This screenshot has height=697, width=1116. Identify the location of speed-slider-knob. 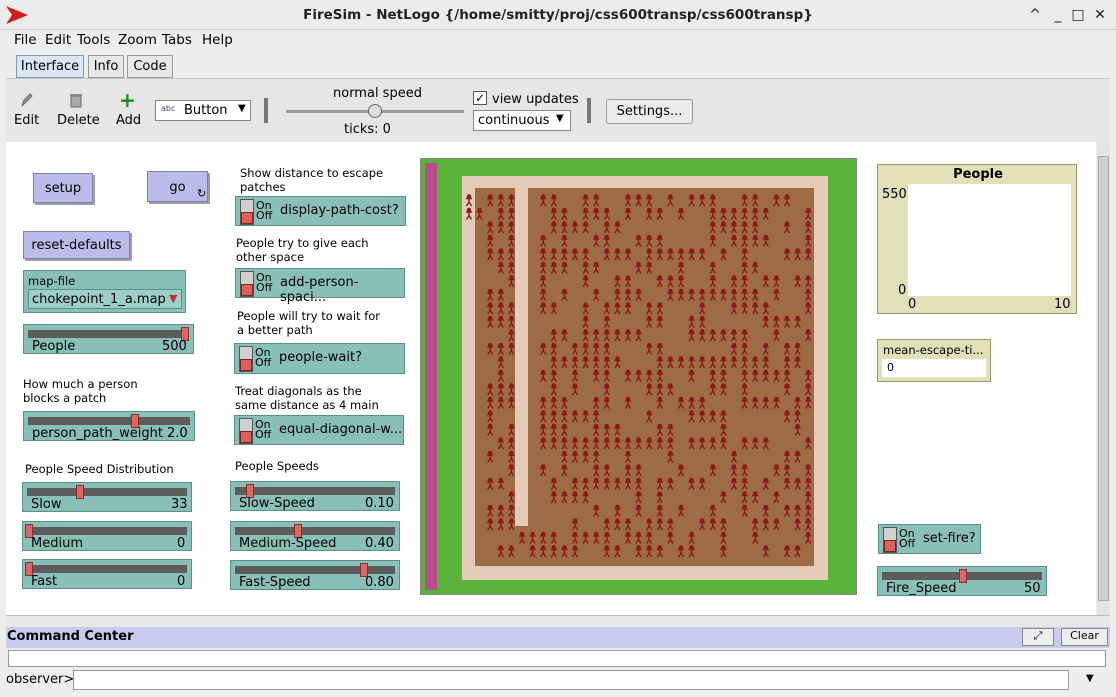
(375, 111).